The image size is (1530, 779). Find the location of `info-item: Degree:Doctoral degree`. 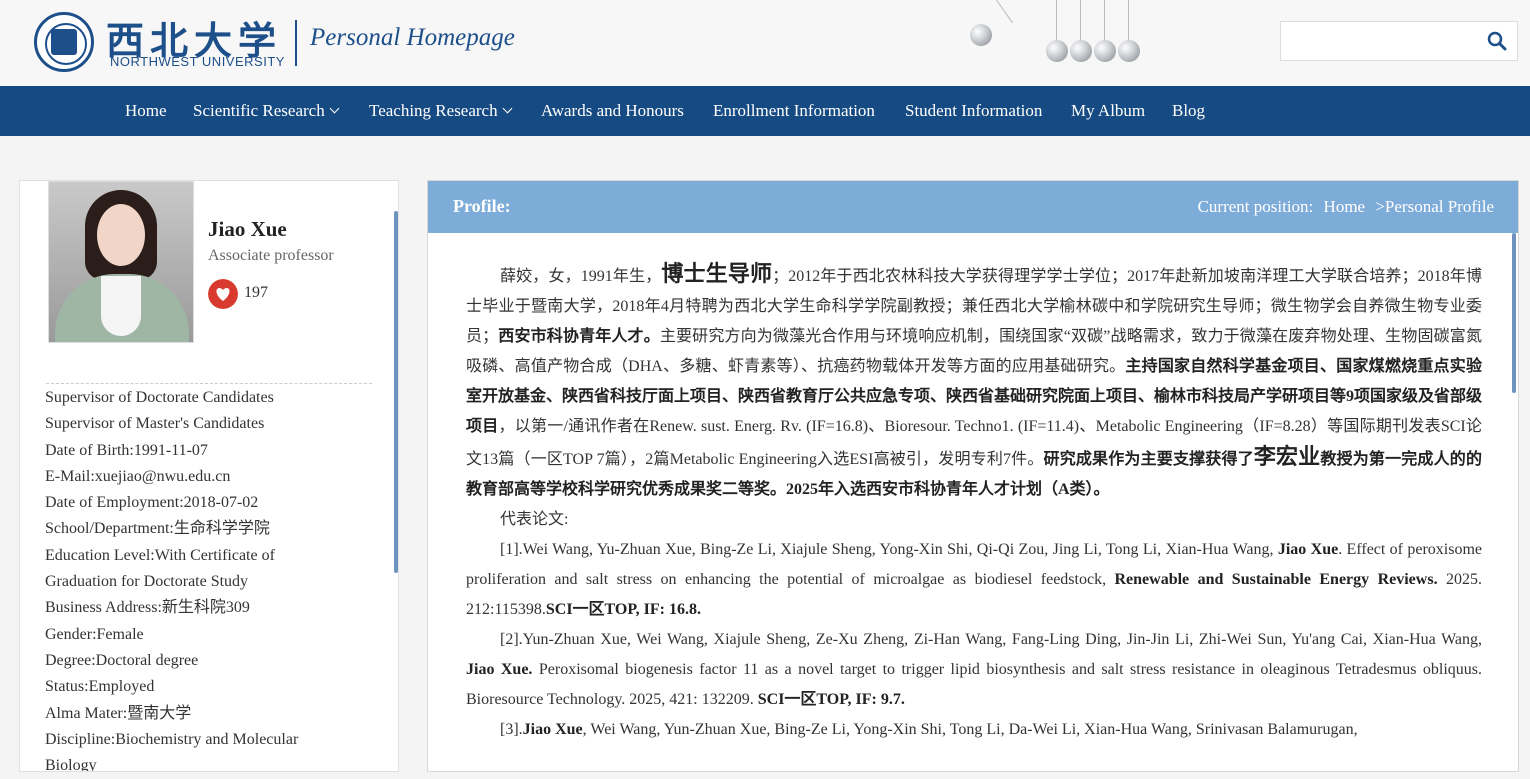

info-item: Degree:Doctoral degree is located at coordinates (122, 660).